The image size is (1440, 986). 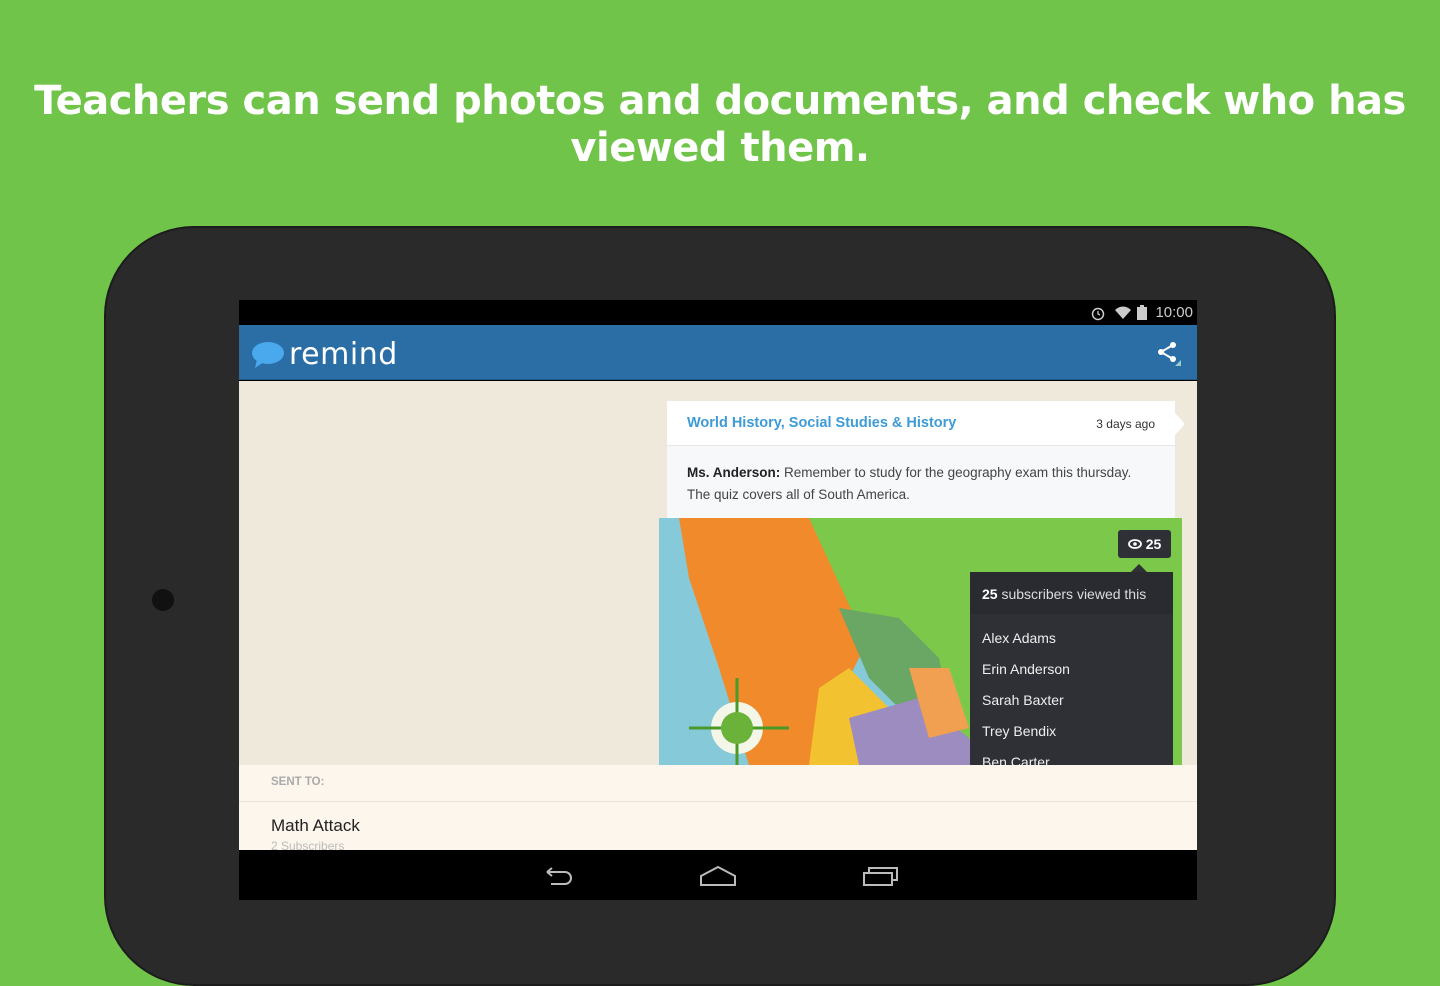 What do you see at coordinates (1071, 593) in the screenshot?
I see `viewers-header: 25 subscribers viewed this` at bounding box center [1071, 593].